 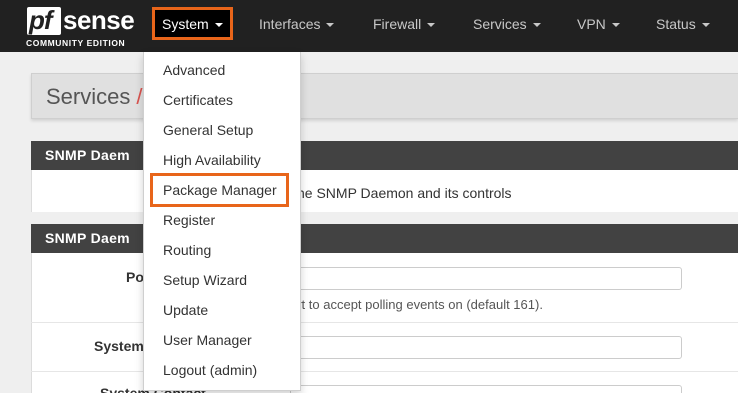 What do you see at coordinates (591, 24) in the screenshot?
I see `nav-vpn-label: VPN` at bounding box center [591, 24].